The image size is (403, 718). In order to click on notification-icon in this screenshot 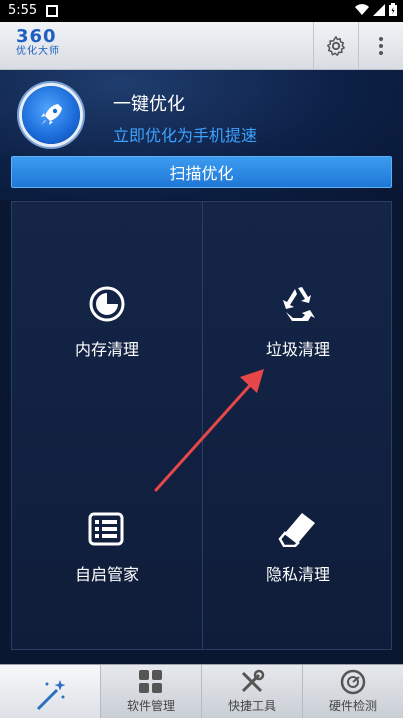, I will do `click(52, 11)`.